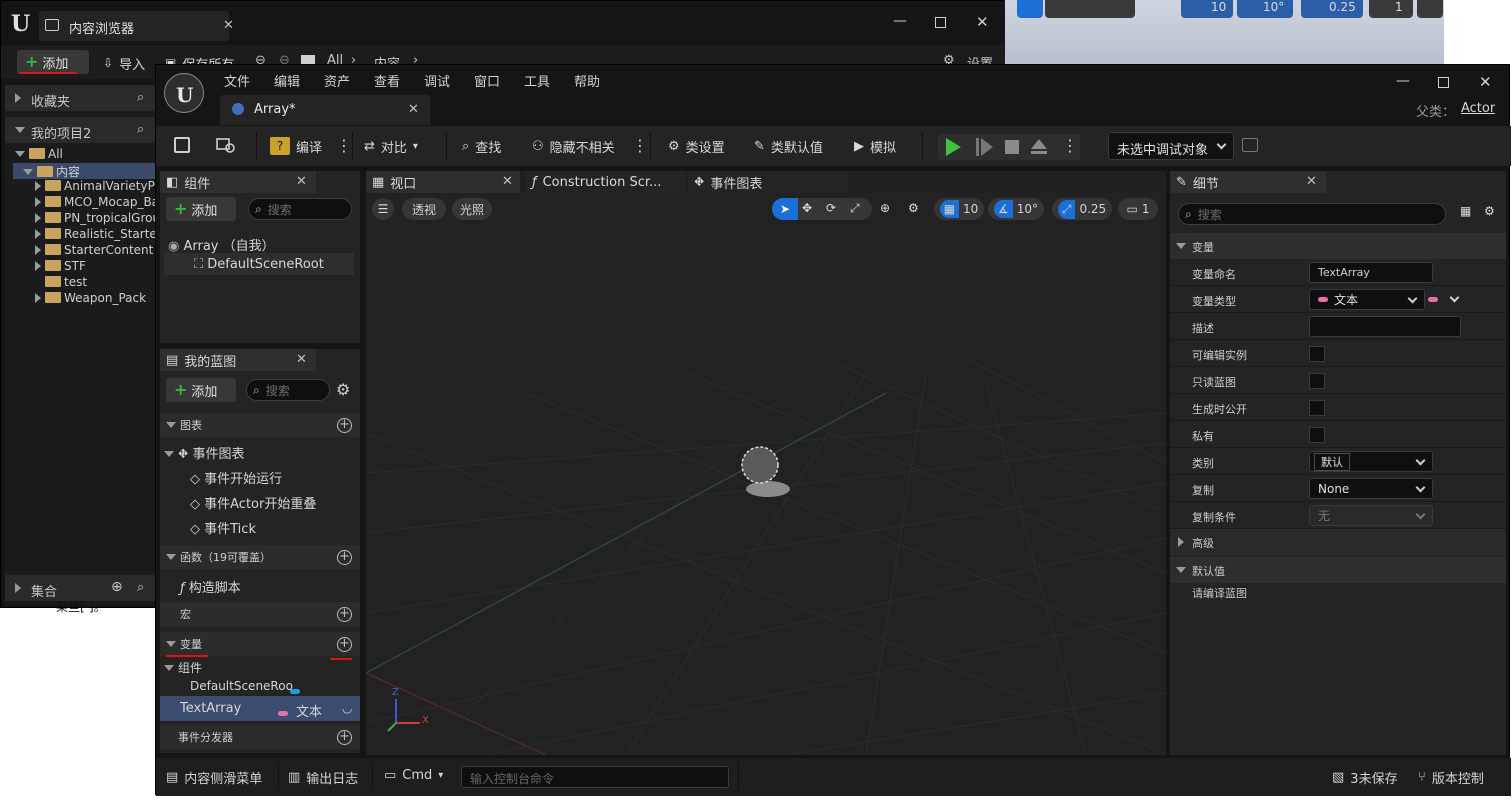 This screenshot has height=801, width=1512. Describe the element at coordinates (537, 80) in the screenshot. I see `menu-tools: 工具` at that location.